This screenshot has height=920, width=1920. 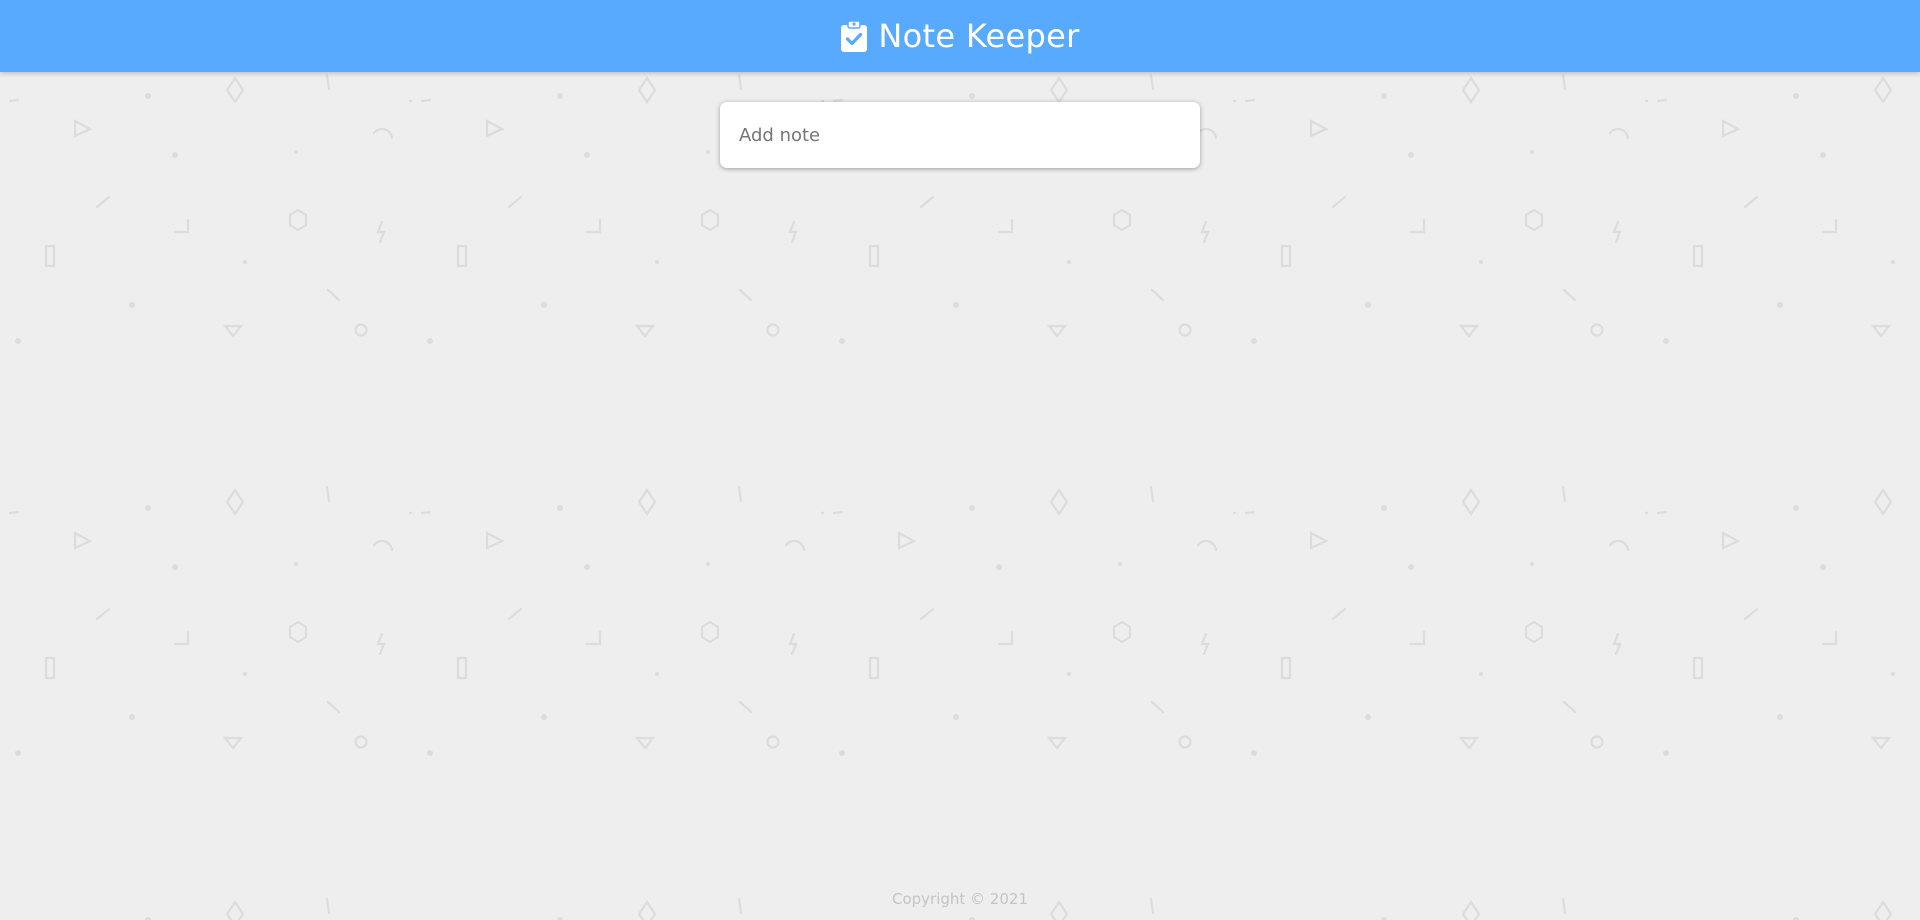 I want to click on clipboard-check-icon, so click(x=854, y=36).